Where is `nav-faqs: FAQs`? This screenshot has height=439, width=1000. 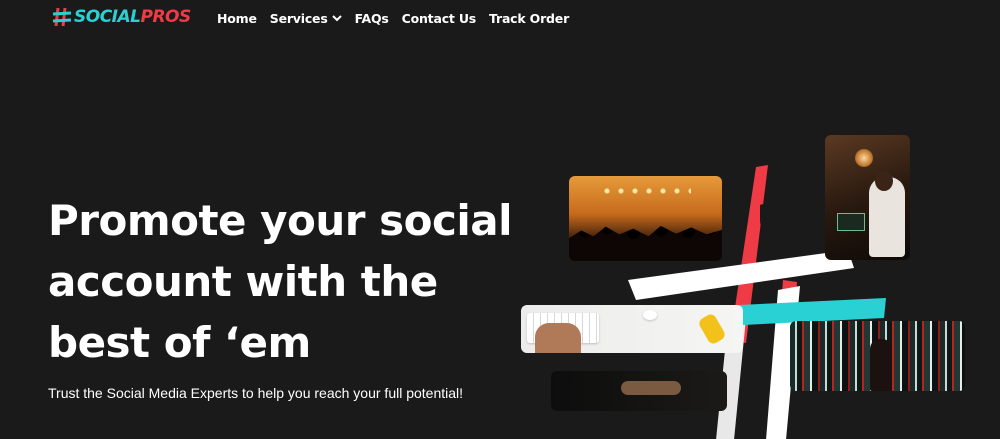
nav-faqs: FAQs is located at coordinates (372, 18).